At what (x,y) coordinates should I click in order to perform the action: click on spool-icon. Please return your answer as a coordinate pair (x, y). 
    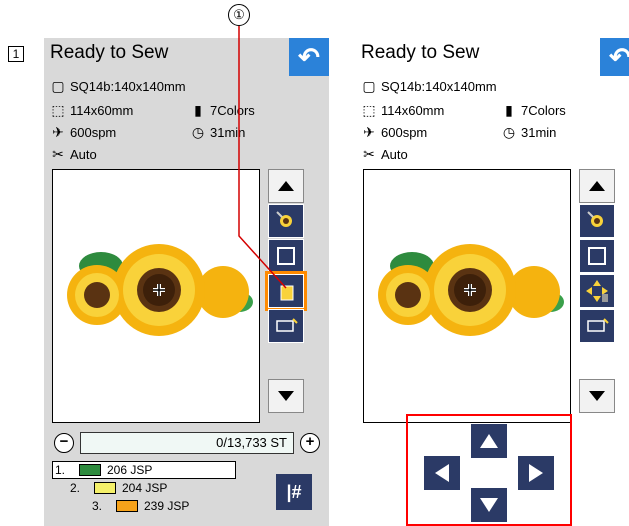
    Looking at the image, I should click on (287, 293).